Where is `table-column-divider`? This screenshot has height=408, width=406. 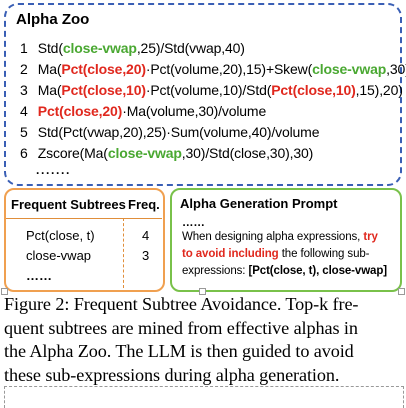
table-column-divider is located at coordinates (123, 253).